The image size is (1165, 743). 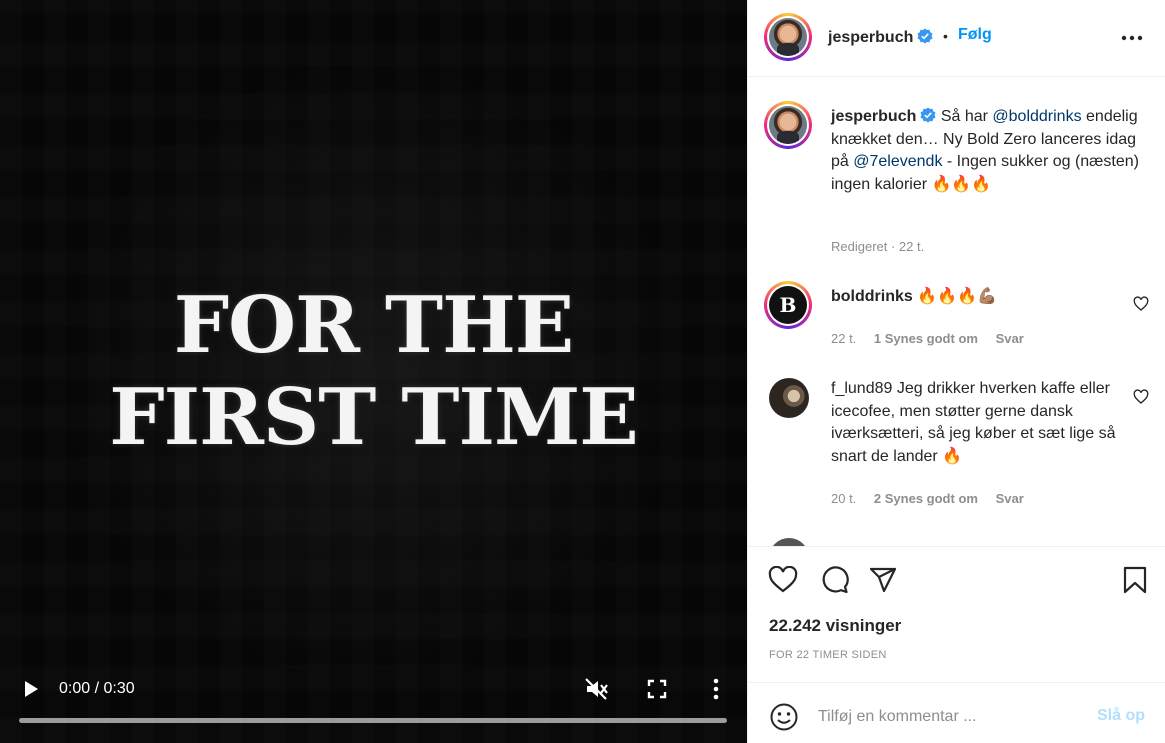 I want to click on play-icon, so click(x=31, y=689).